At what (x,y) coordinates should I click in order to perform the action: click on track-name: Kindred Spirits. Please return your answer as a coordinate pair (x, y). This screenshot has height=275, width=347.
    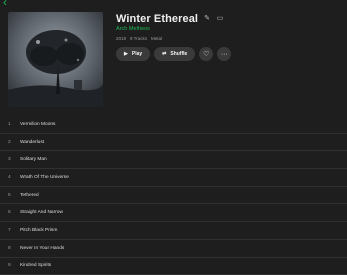
    Looking at the image, I should click on (36, 266).